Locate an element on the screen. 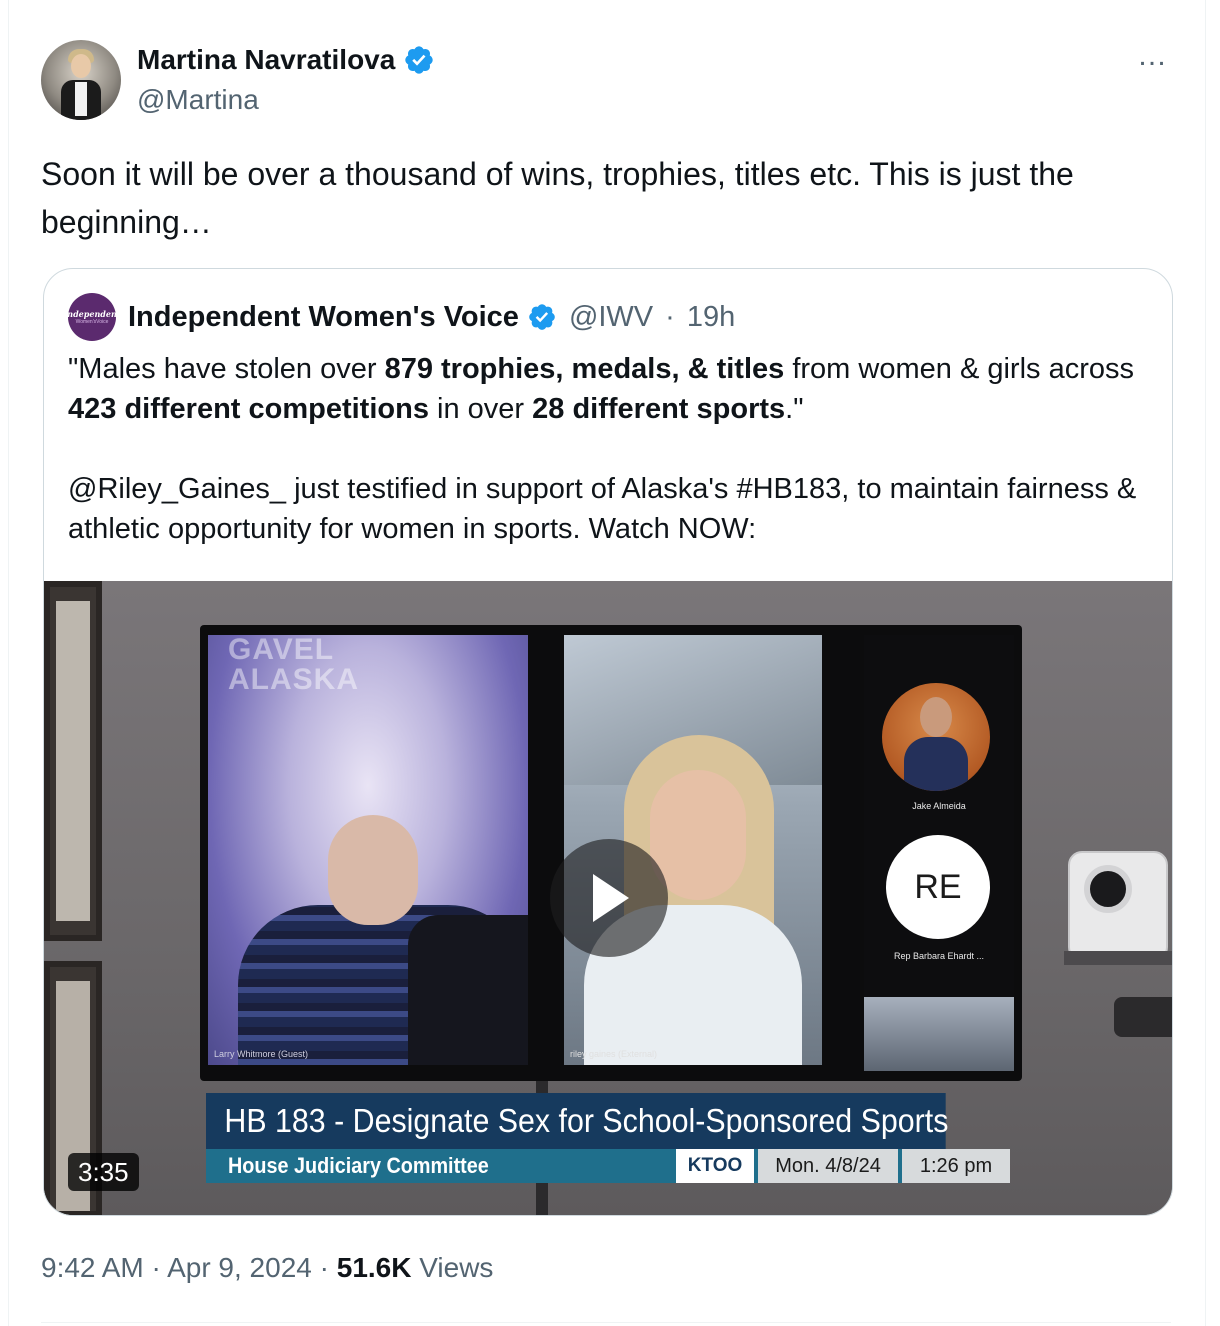 The width and height of the screenshot is (1220, 1326). conference-camera is located at coordinates (1118, 906).